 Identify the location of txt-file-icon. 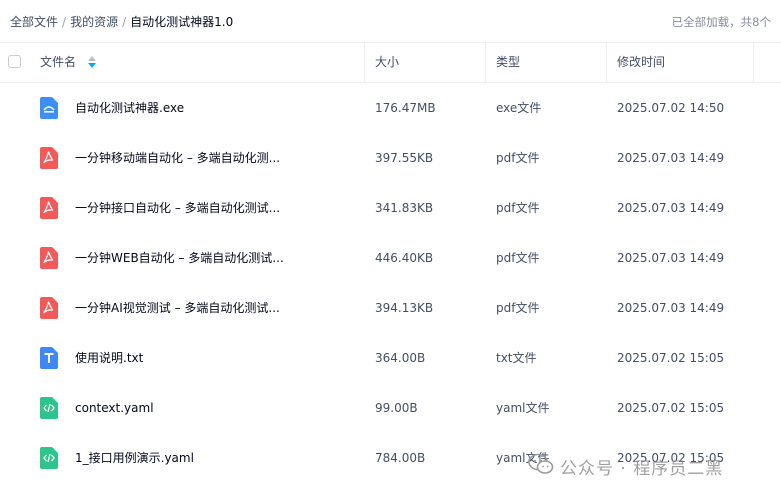
(49, 358).